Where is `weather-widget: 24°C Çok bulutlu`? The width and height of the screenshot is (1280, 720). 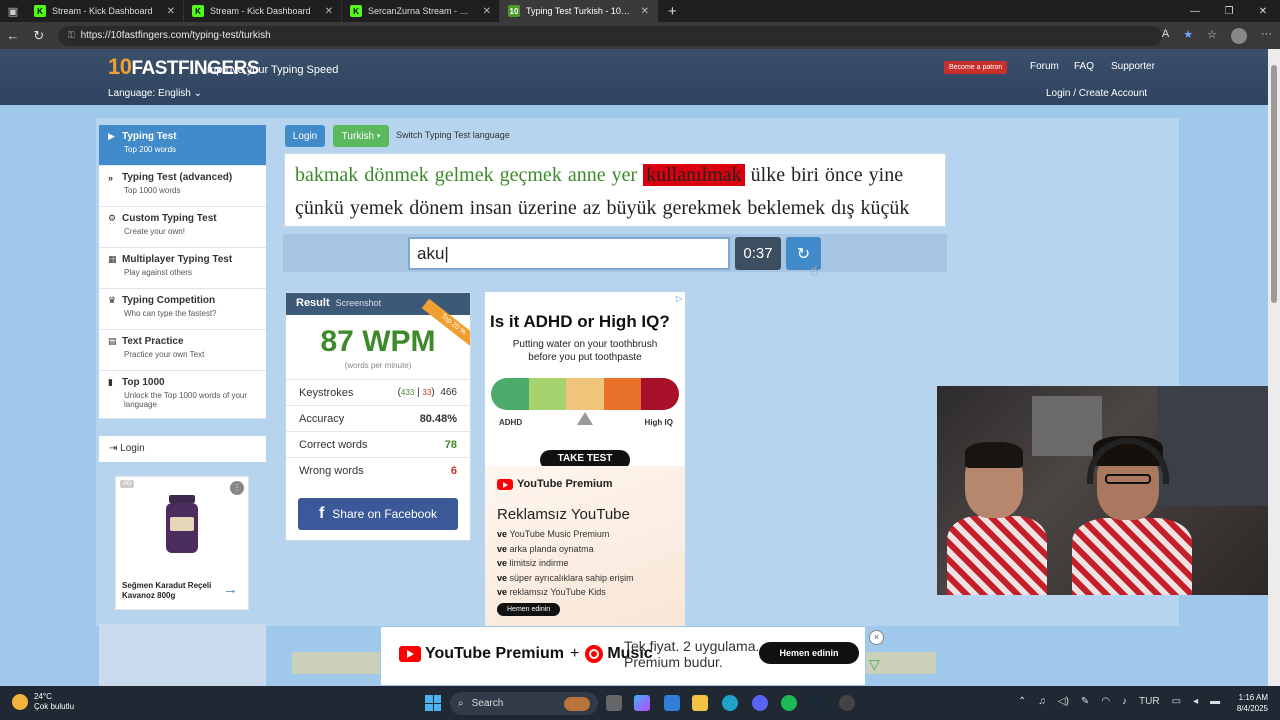
weather-widget: 24°C Çok bulutlu is located at coordinates (43, 702).